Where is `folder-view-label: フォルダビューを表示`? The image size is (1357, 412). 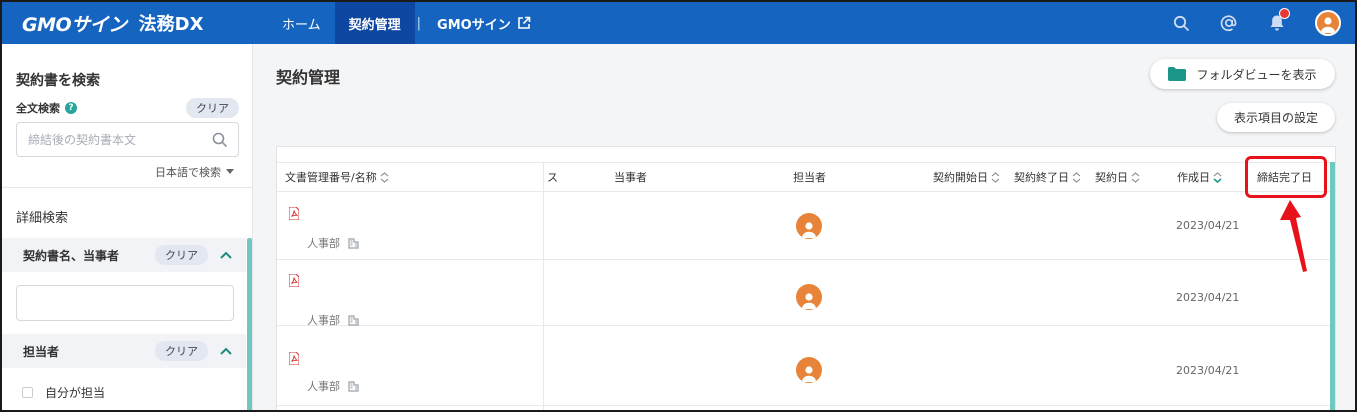 folder-view-label: フォルダビューを表示 is located at coordinates (1256, 74).